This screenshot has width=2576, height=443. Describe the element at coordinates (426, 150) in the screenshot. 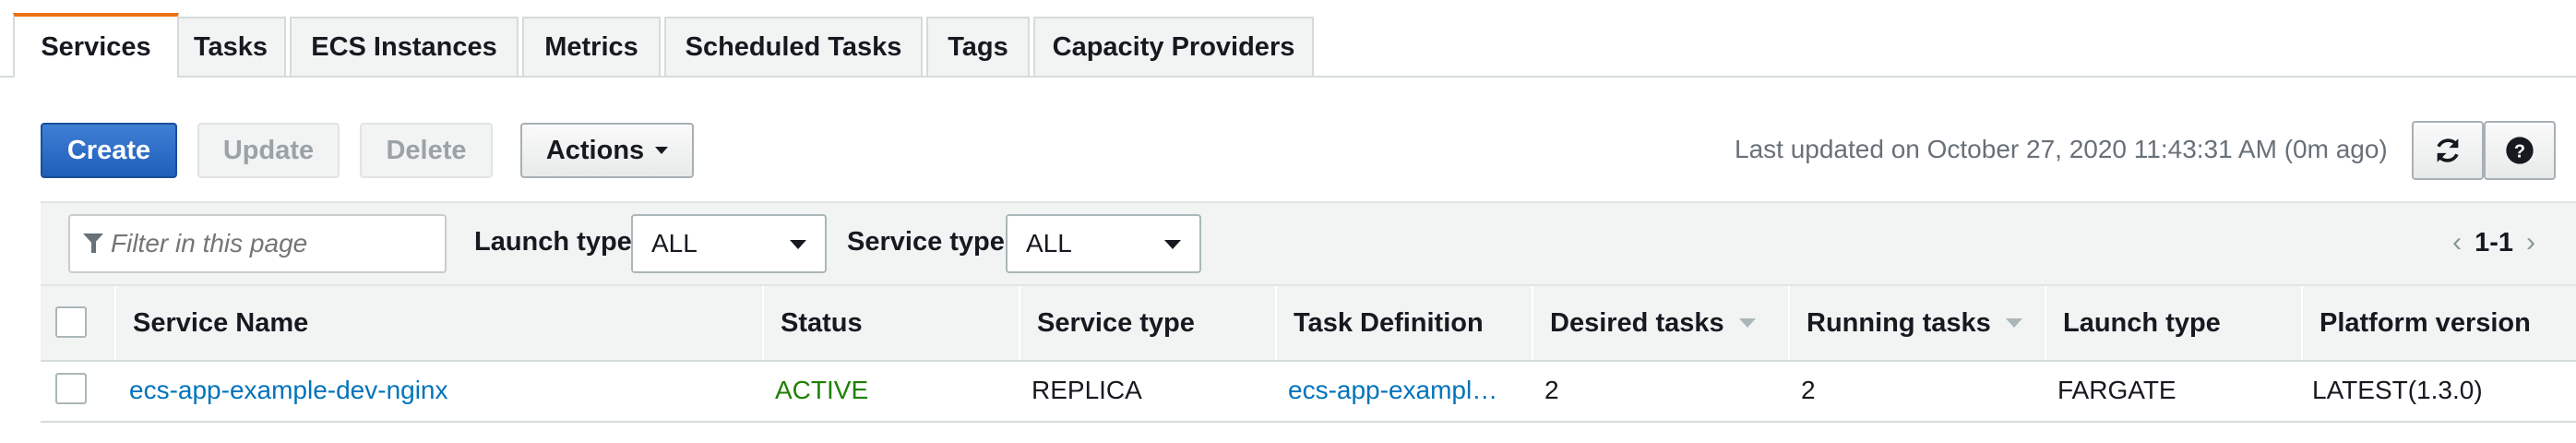

I see `delete-button: Delete` at that location.